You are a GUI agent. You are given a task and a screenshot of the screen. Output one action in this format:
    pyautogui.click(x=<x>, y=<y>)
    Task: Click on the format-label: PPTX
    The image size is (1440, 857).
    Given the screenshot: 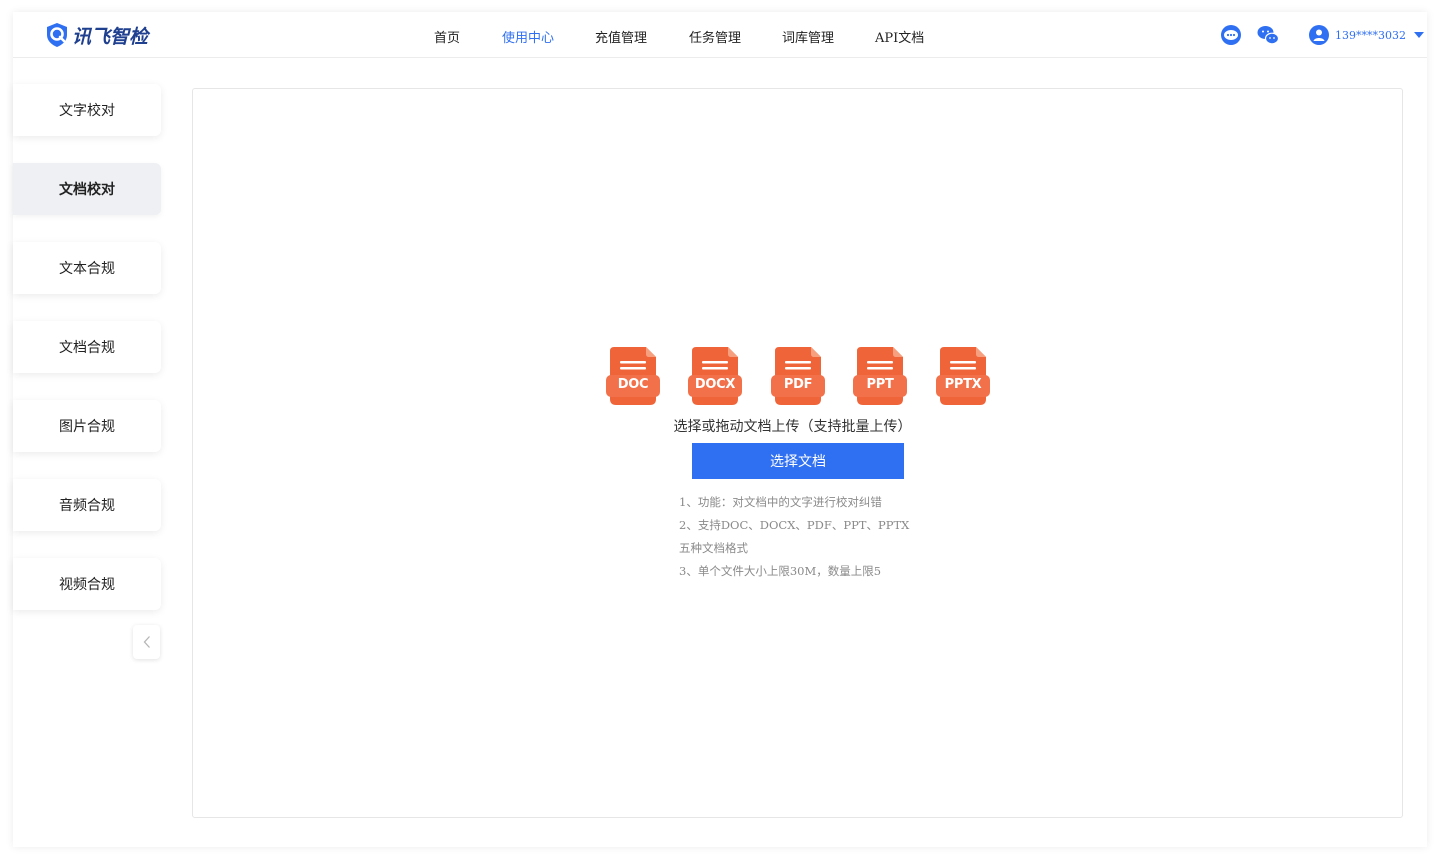 What is the action you would take?
    pyautogui.click(x=963, y=384)
    